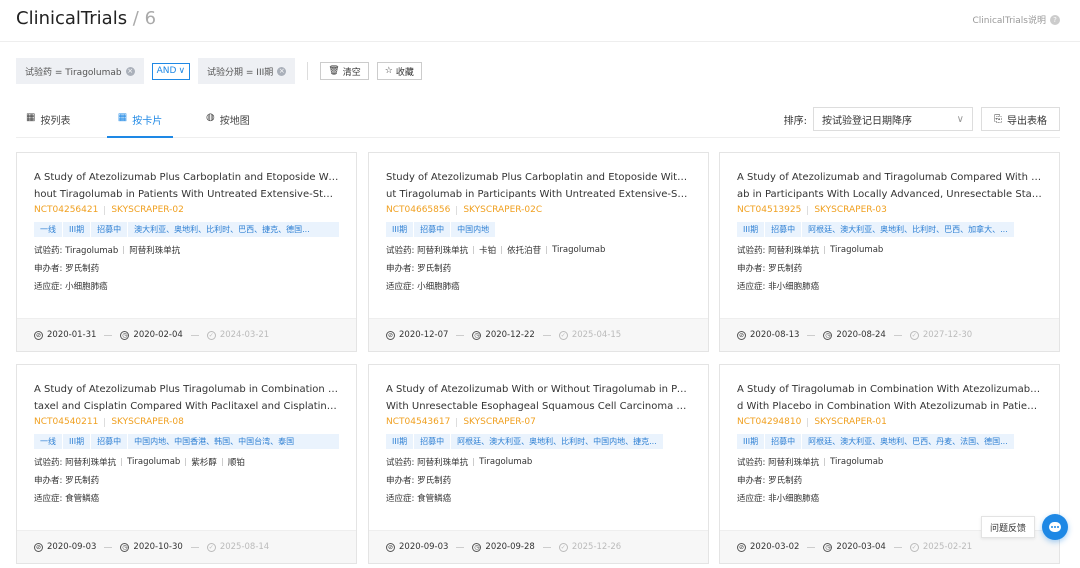 The image size is (1080, 568). Describe the element at coordinates (423, 287) in the screenshot. I see `indication: 适应症: 小细胞肺癌` at that location.